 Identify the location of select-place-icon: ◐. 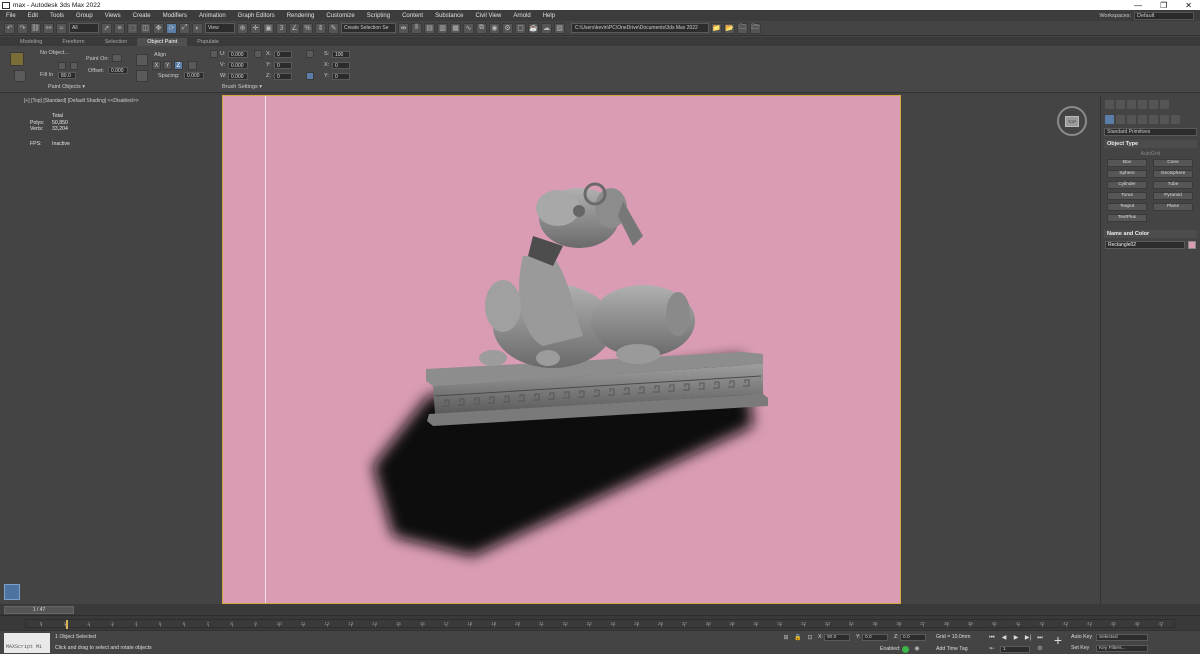
(197, 28).